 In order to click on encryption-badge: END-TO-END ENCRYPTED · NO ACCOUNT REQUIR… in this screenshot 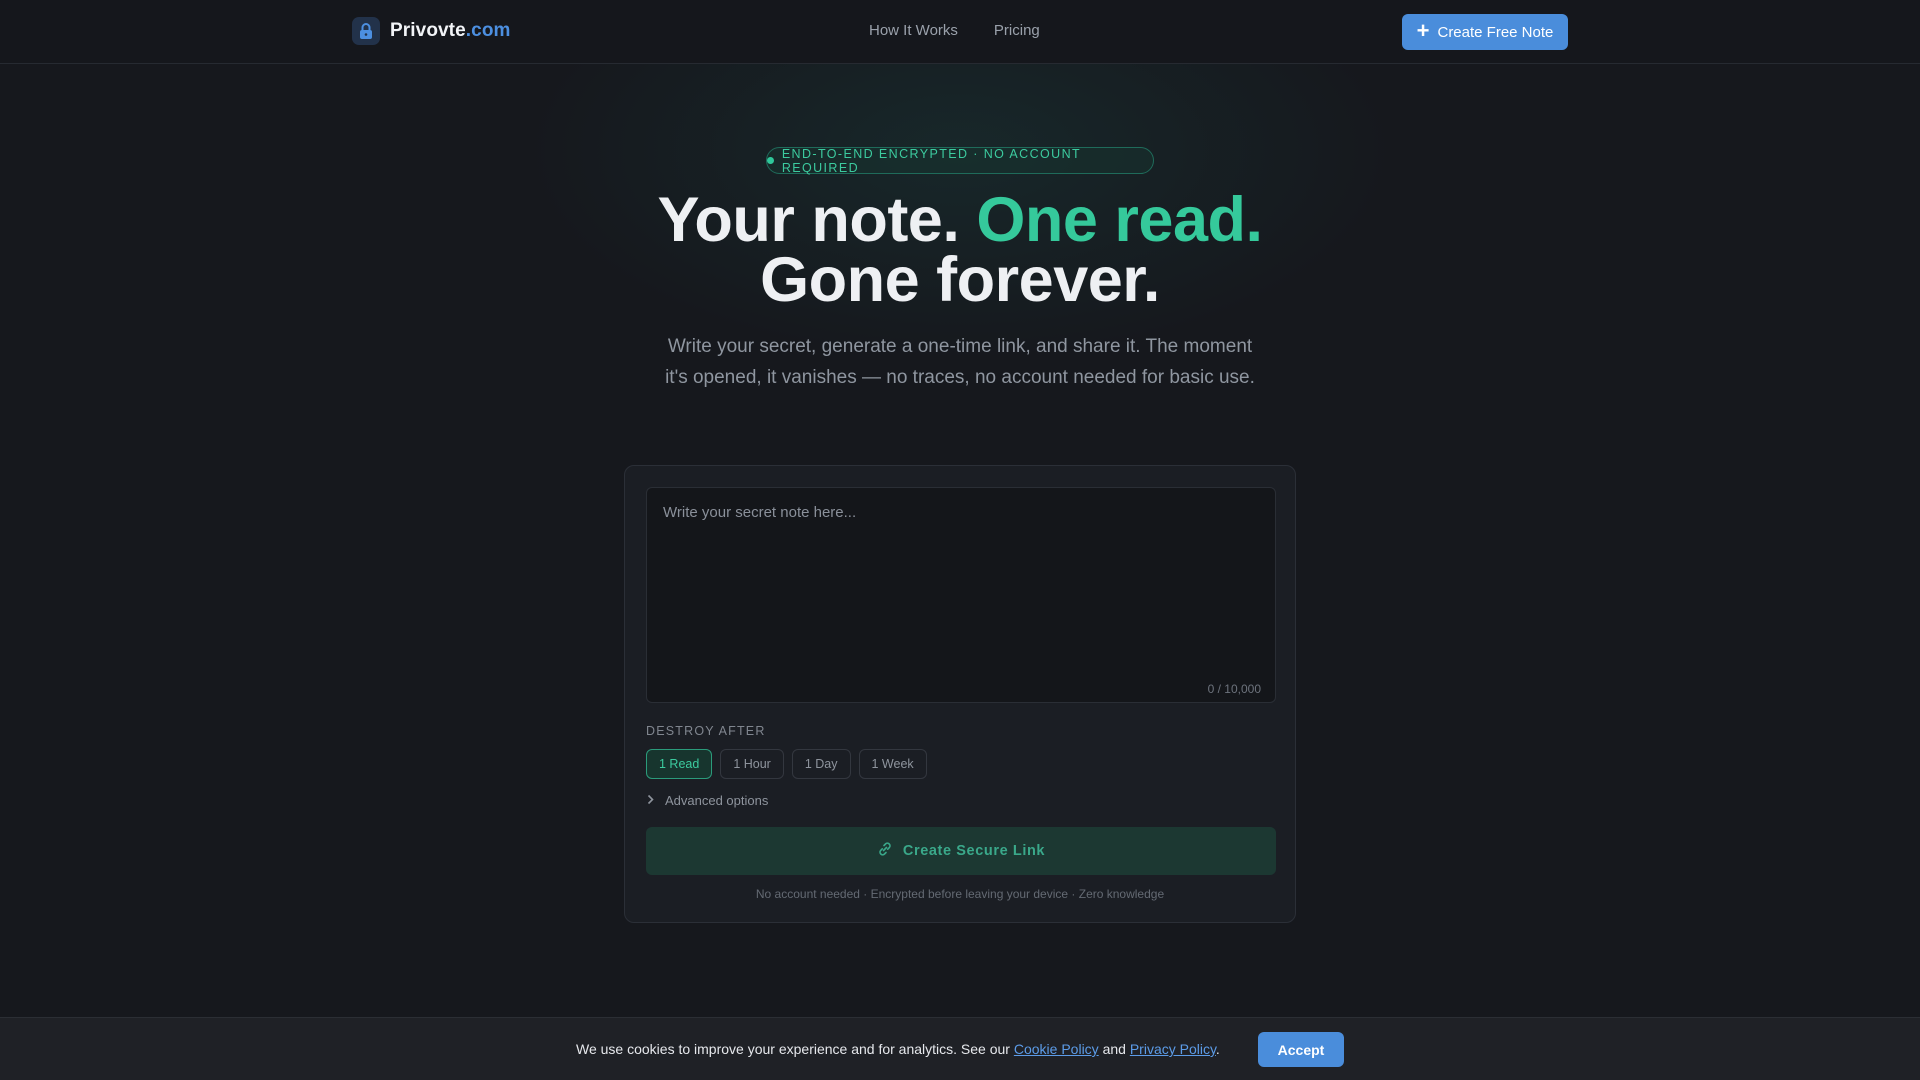, I will do `click(960, 160)`.